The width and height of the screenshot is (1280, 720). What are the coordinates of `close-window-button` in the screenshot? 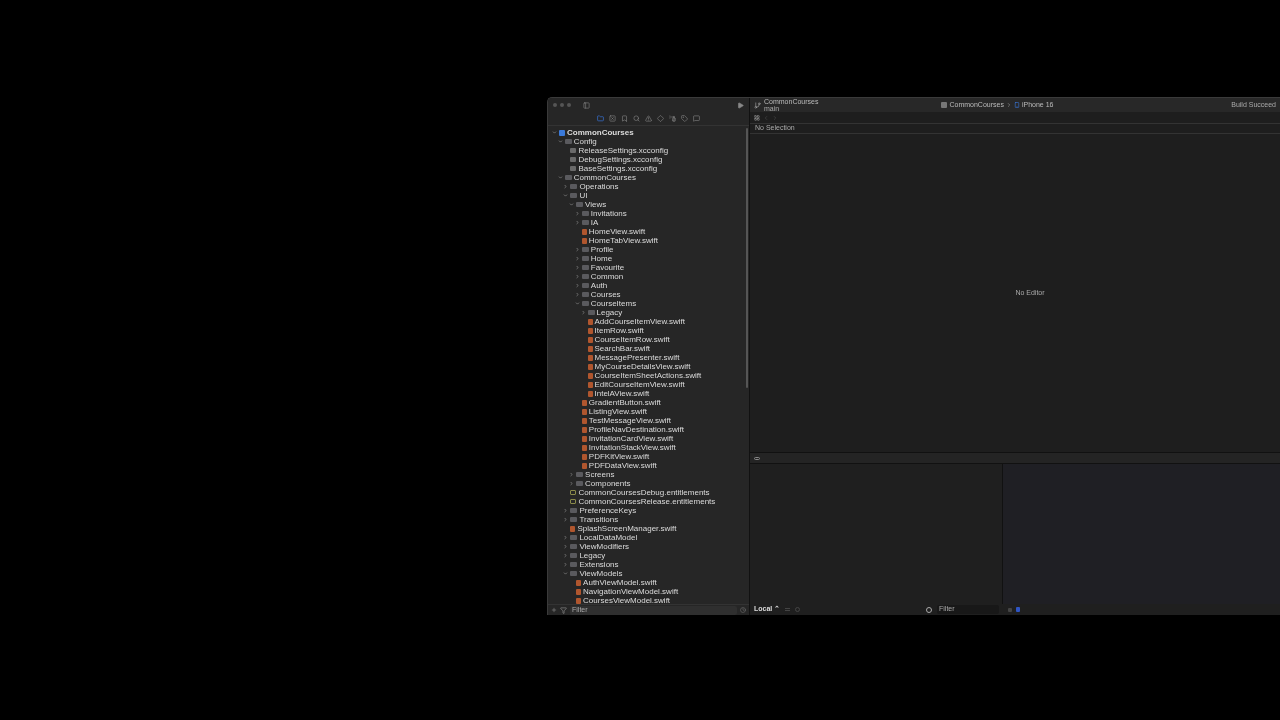 It's located at (555, 105).